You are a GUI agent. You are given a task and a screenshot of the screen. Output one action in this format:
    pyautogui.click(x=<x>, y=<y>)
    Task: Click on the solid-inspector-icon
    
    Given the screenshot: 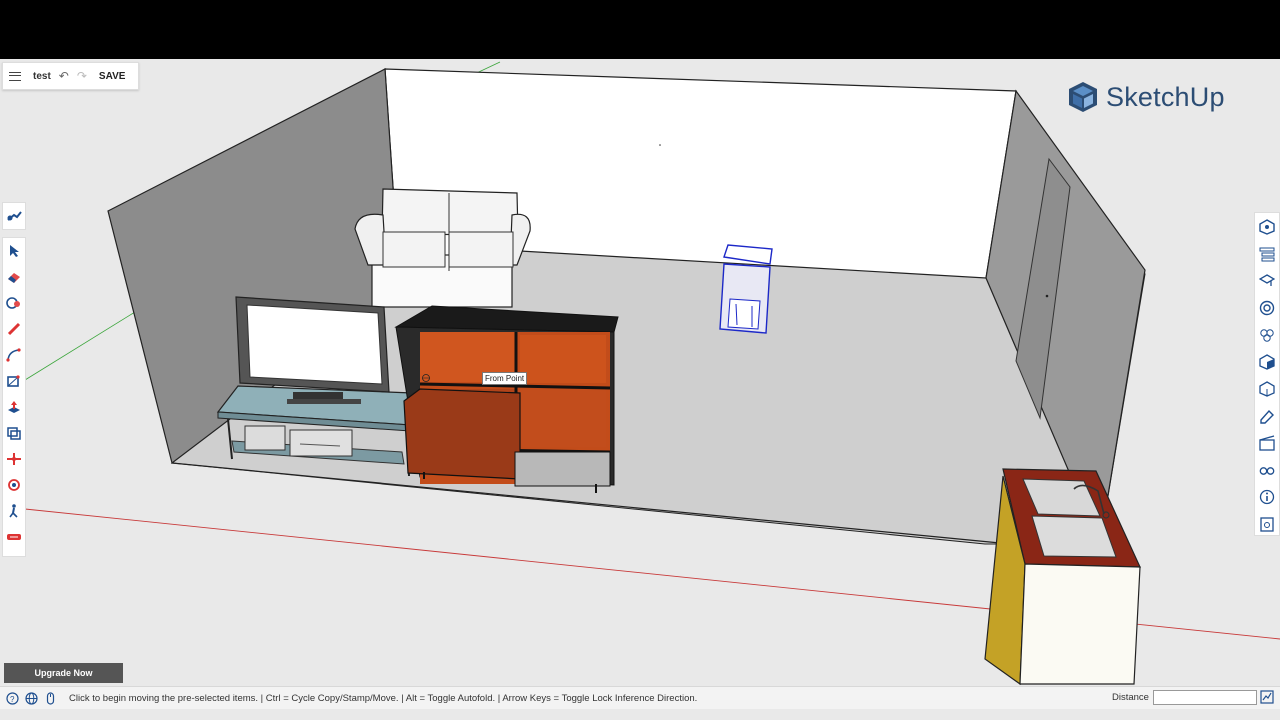 What is the action you would take?
    pyautogui.click(x=1267, y=523)
    